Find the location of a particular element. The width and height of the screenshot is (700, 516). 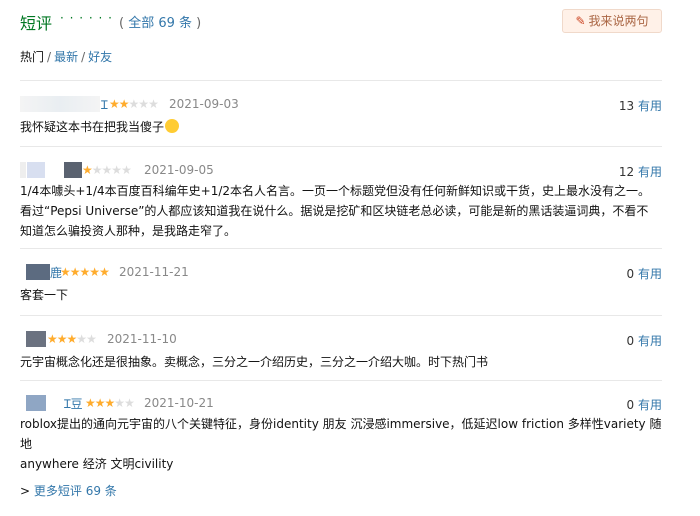

write-review-button: ✎ 我来说两句 is located at coordinates (612, 21).